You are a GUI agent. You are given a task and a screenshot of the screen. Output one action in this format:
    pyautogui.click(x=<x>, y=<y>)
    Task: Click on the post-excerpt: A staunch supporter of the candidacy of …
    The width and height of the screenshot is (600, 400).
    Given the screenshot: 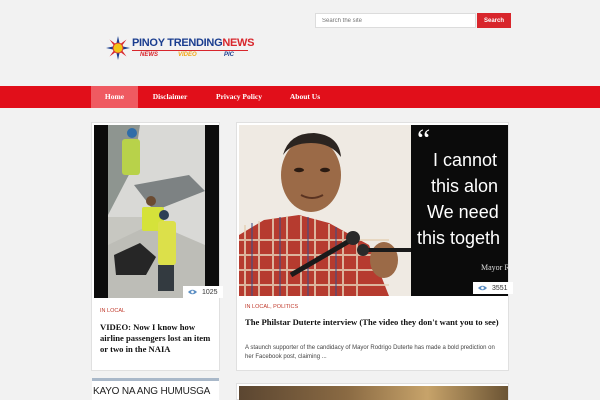 What is the action you would take?
    pyautogui.click(x=370, y=352)
    